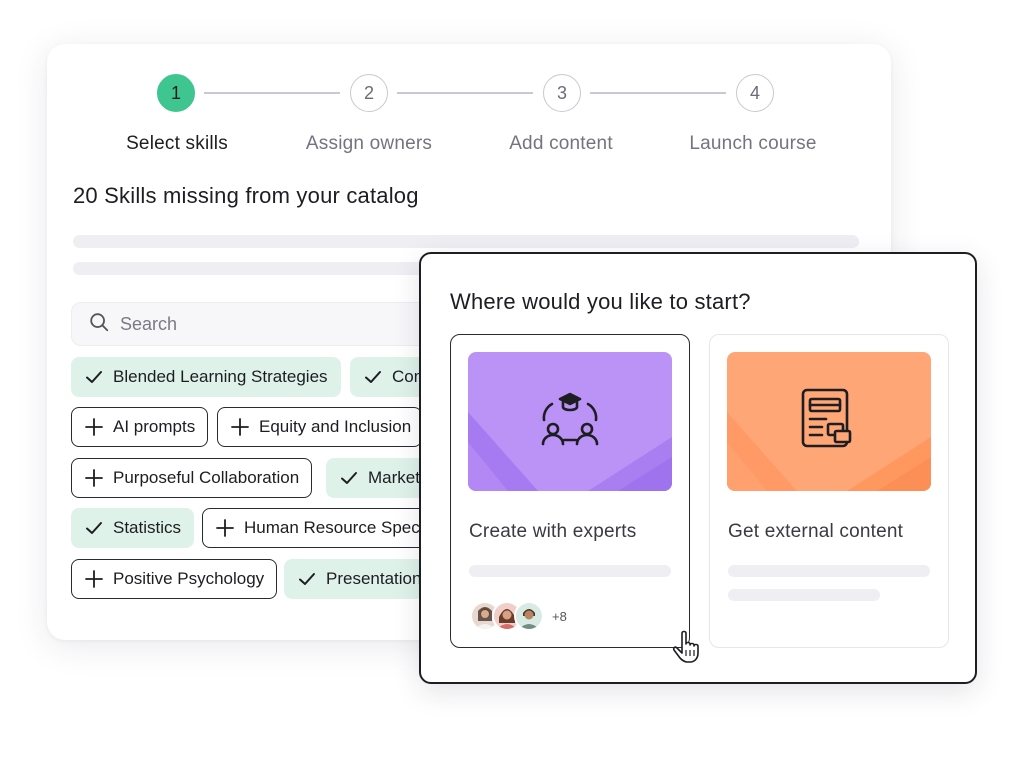 The width and height of the screenshot is (1024, 768). Describe the element at coordinates (755, 93) in the screenshot. I see `step-4-indicator: 4` at that location.